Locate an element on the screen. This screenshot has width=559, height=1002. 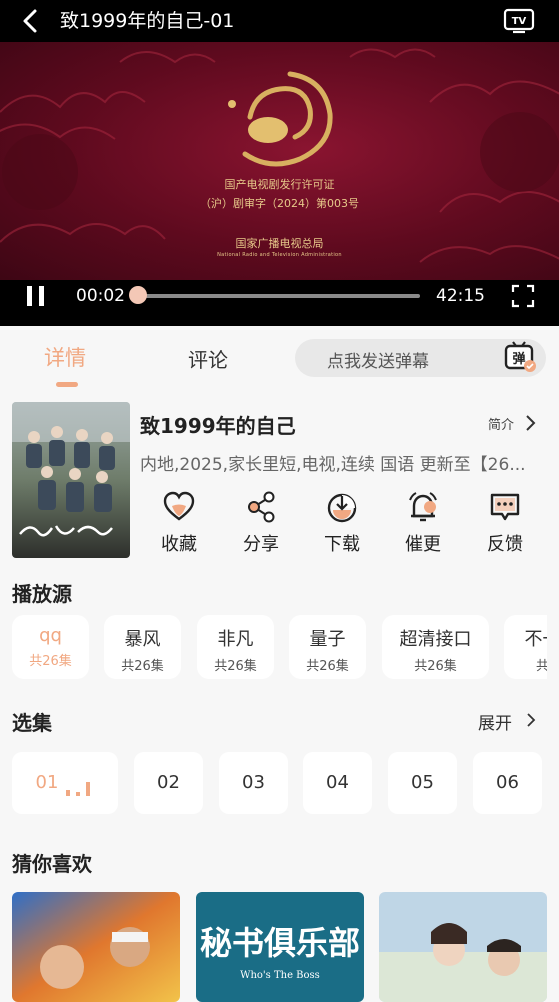
share-button: 分享 is located at coordinates (261, 523).